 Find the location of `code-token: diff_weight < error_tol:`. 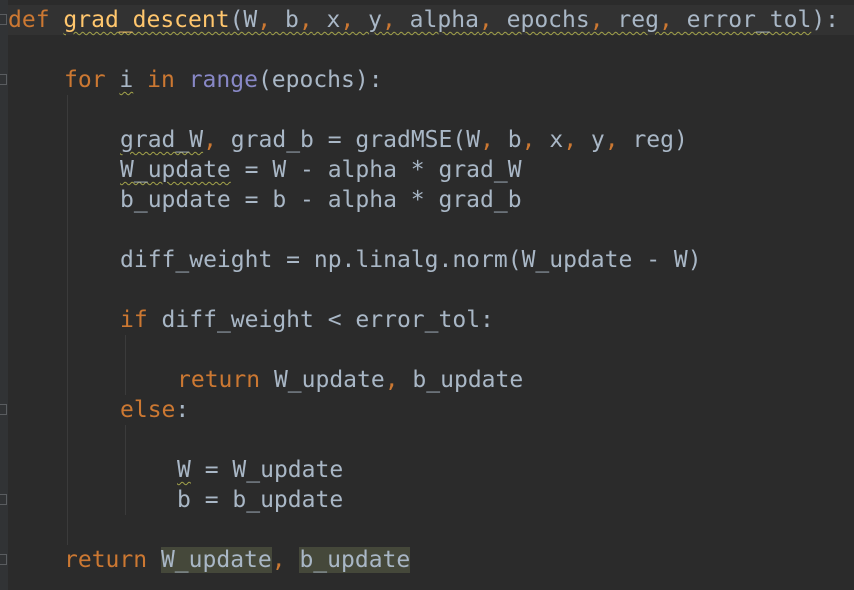

code-token: diff_weight < error_tol: is located at coordinates (320, 320).